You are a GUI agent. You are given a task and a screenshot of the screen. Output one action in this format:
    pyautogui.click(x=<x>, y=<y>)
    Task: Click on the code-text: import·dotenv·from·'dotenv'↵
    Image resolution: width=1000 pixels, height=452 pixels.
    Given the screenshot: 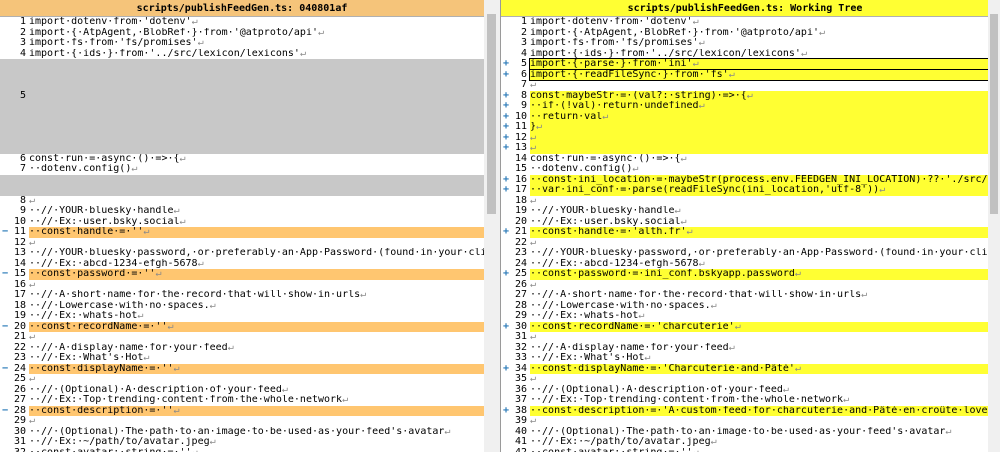 What is the action you would take?
    pyautogui.click(x=256, y=22)
    